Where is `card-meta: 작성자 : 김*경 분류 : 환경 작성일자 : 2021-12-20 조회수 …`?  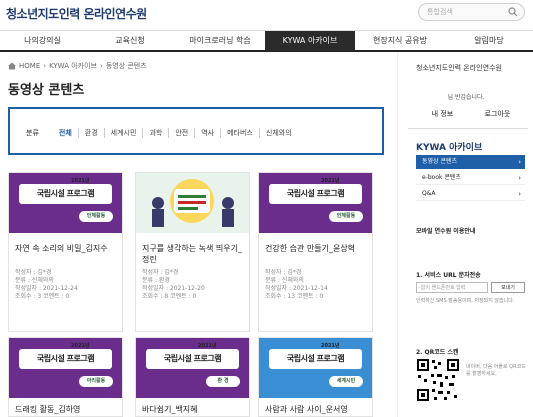 card-meta: 작성자 : 김*경 분류 : 환경 작성일자 : 2021-12-20 조회수 … is located at coordinates (173, 285).